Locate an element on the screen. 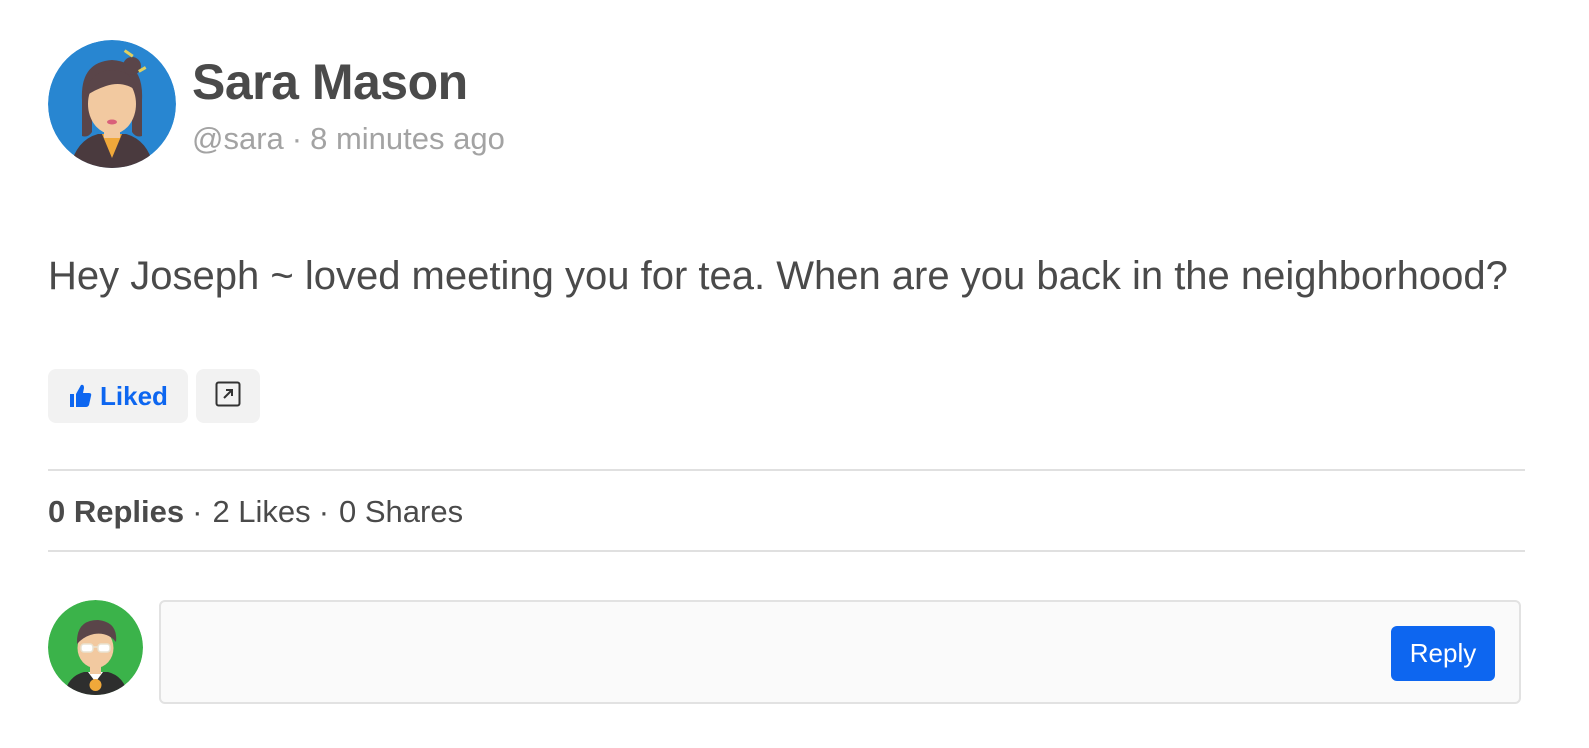 The height and width of the screenshot is (748, 1589). external-link-icon is located at coordinates (228, 396).